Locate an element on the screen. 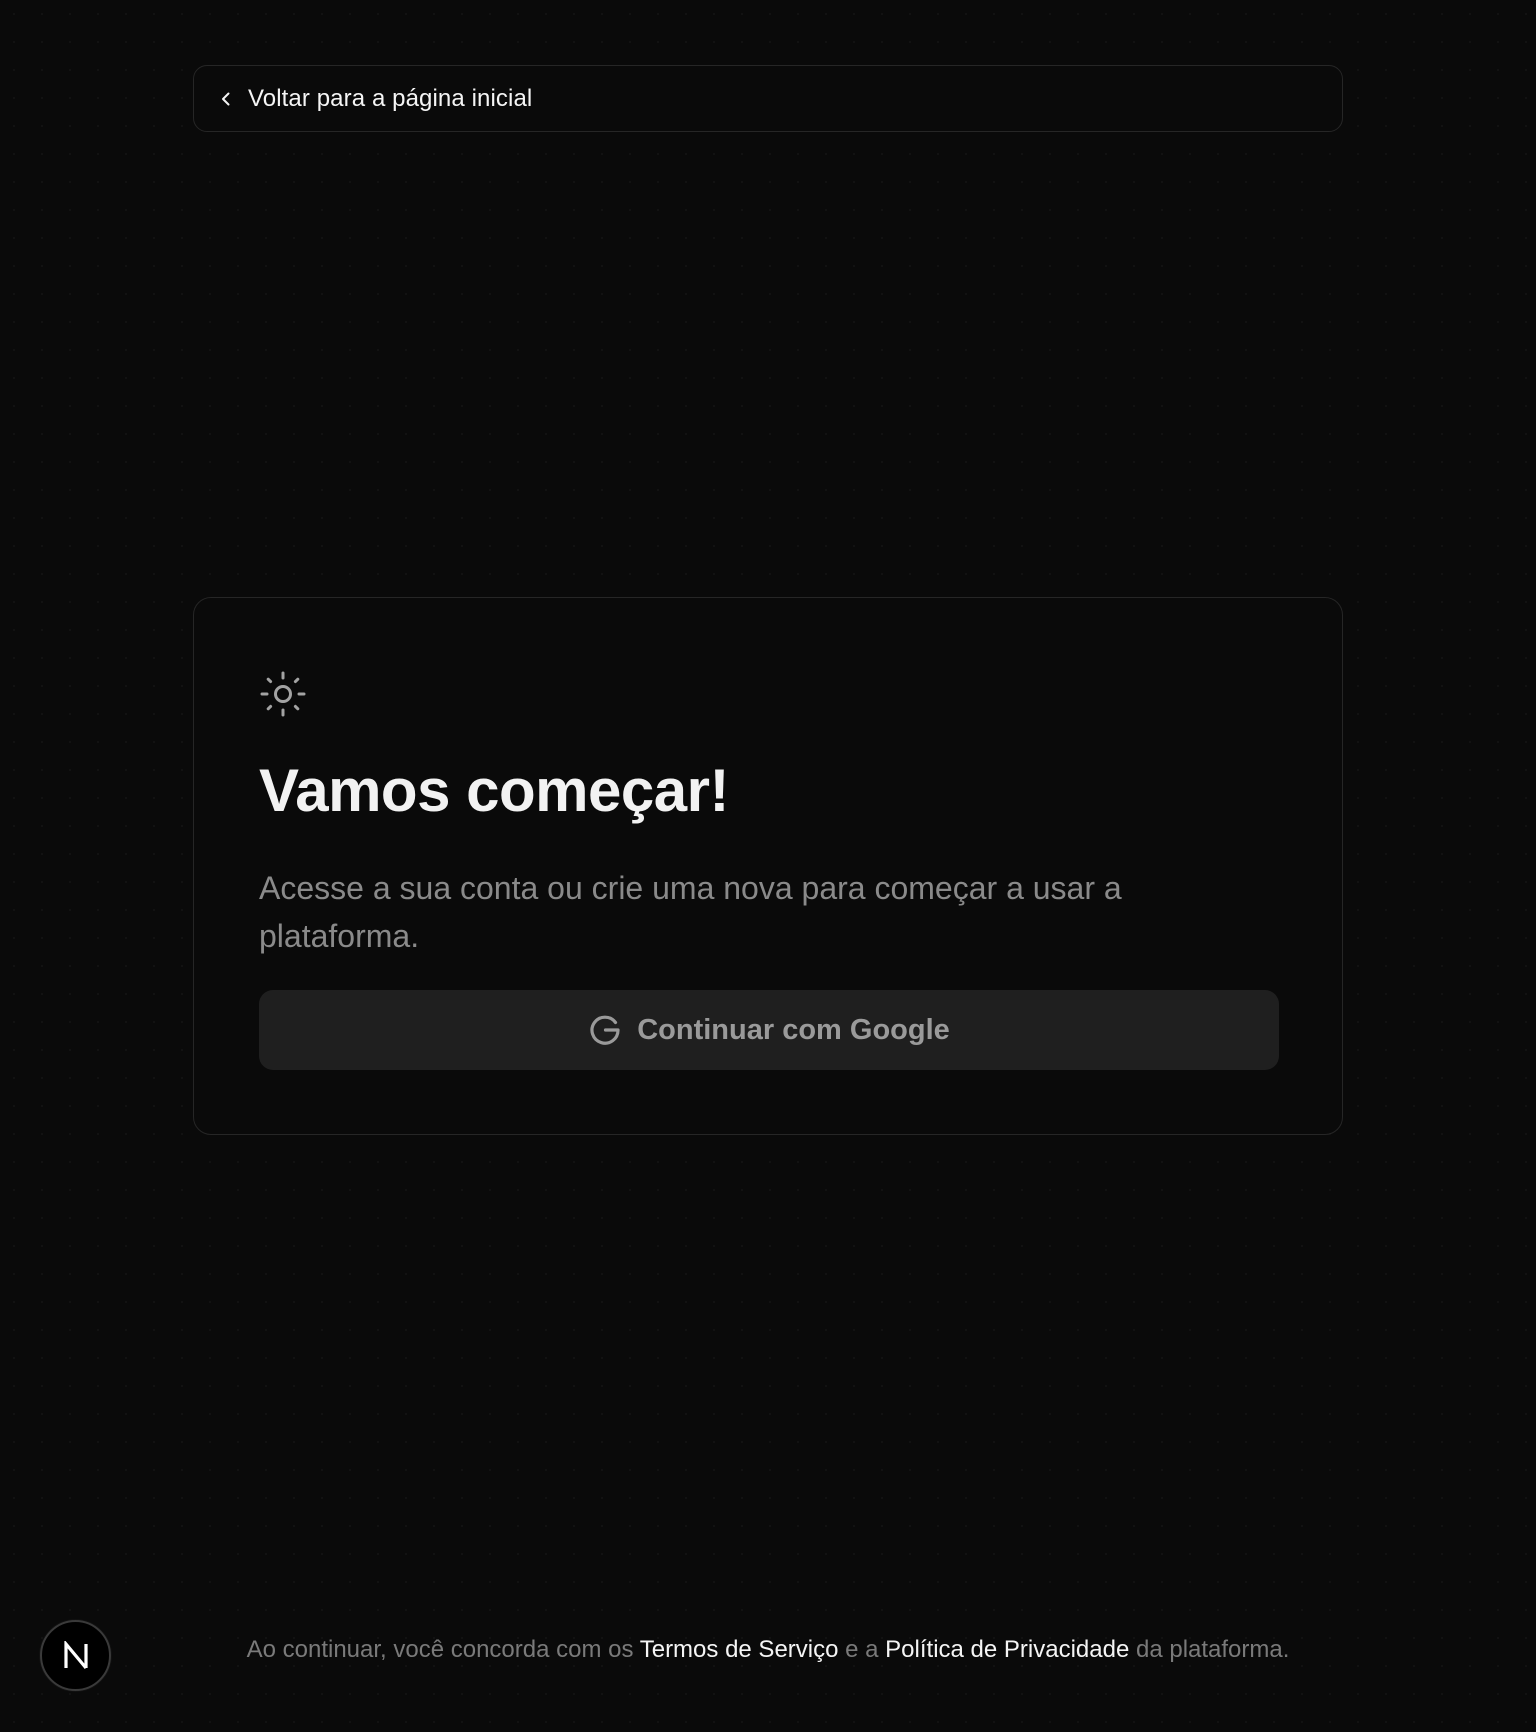 This screenshot has height=1732, width=1536. terms-notice-prefix: Ao continuar, você concorda com os is located at coordinates (443, 1649).